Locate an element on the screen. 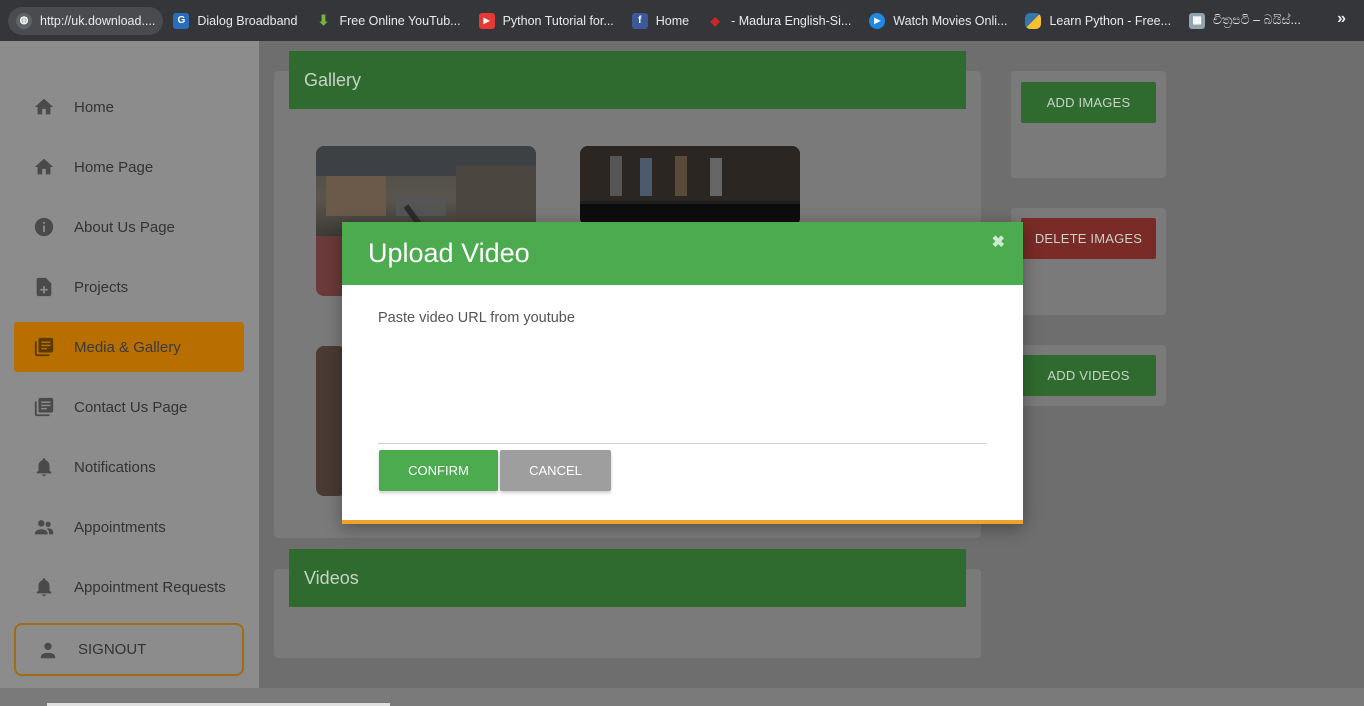 The height and width of the screenshot is (706, 1364). madura-icon: ◆ is located at coordinates (715, 20).